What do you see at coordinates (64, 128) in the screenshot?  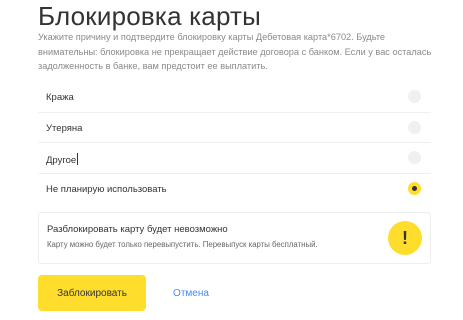 I see `reason-label: Утеряна` at bounding box center [64, 128].